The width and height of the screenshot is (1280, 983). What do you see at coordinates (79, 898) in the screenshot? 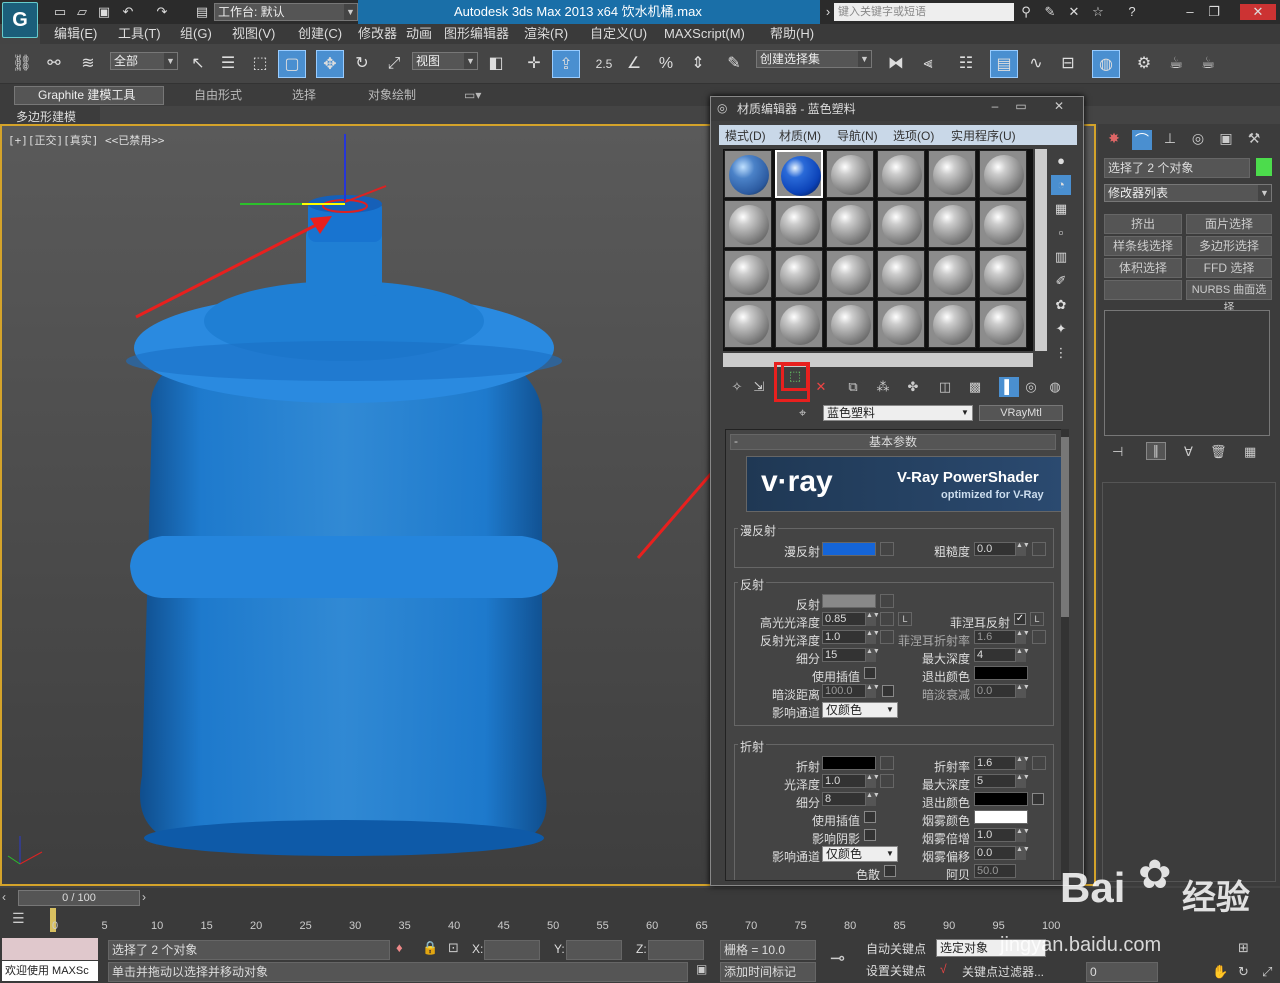
I see `time-slider: 0 / 100` at bounding box center [79, 898].